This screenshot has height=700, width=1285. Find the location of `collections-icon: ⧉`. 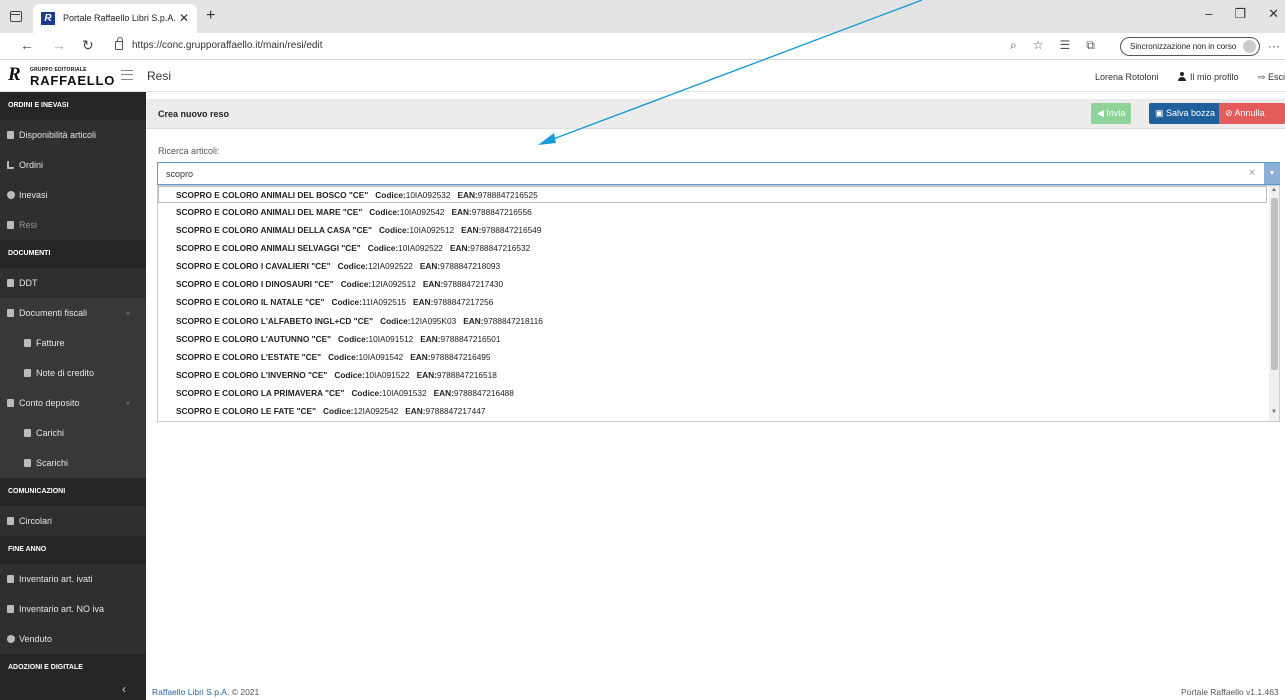

collections-icon: ⧉ is located at coordinates (1090, 45).